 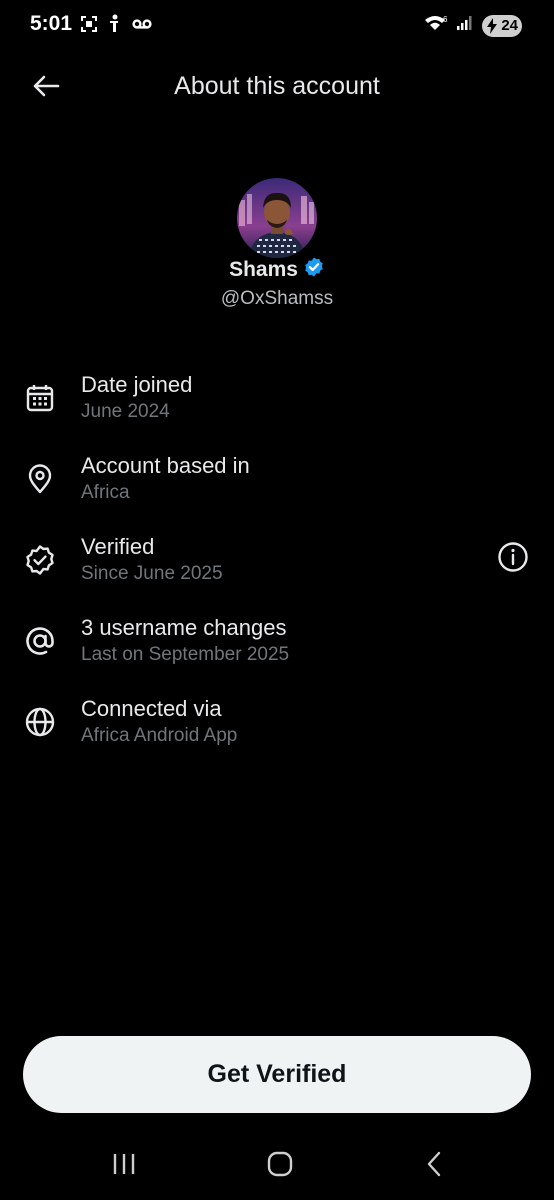 I want to click on info-subtitle: Last on September 2025, so click(x=185, y=654).